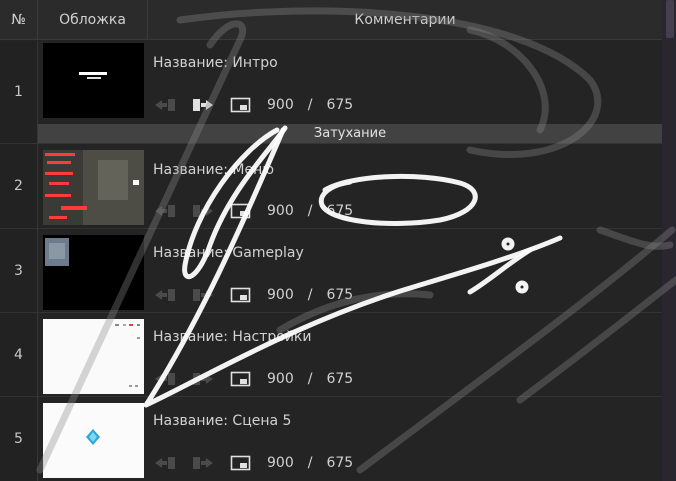 The height and width of the screenshot is (481, 676). What do you see at coordinates (222, 421) in the screenshot?
I see `scene-title-5: Название: Сцена 5` at bounding box center [222, 421].